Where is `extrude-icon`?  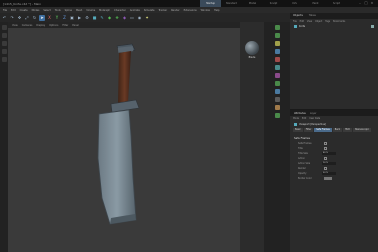
extrude-icon is located at coordinates (277, 91).